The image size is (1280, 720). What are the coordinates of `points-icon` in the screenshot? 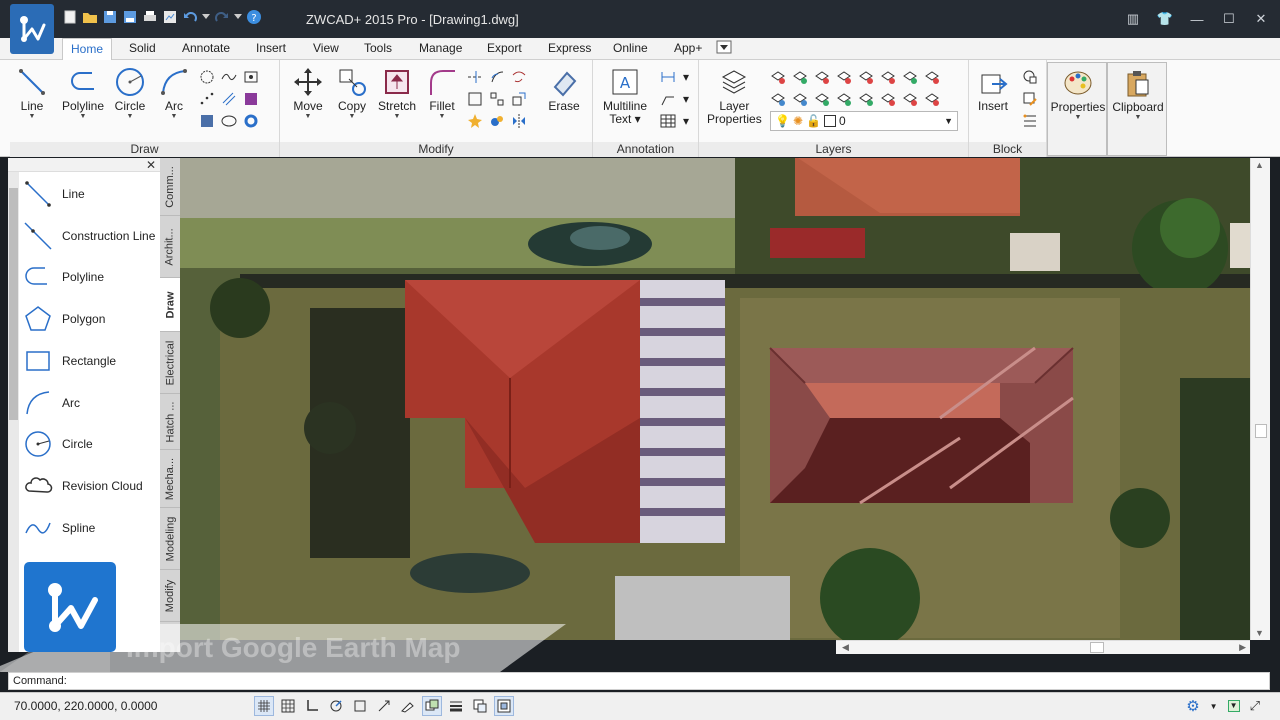 It's located at (207, 99).